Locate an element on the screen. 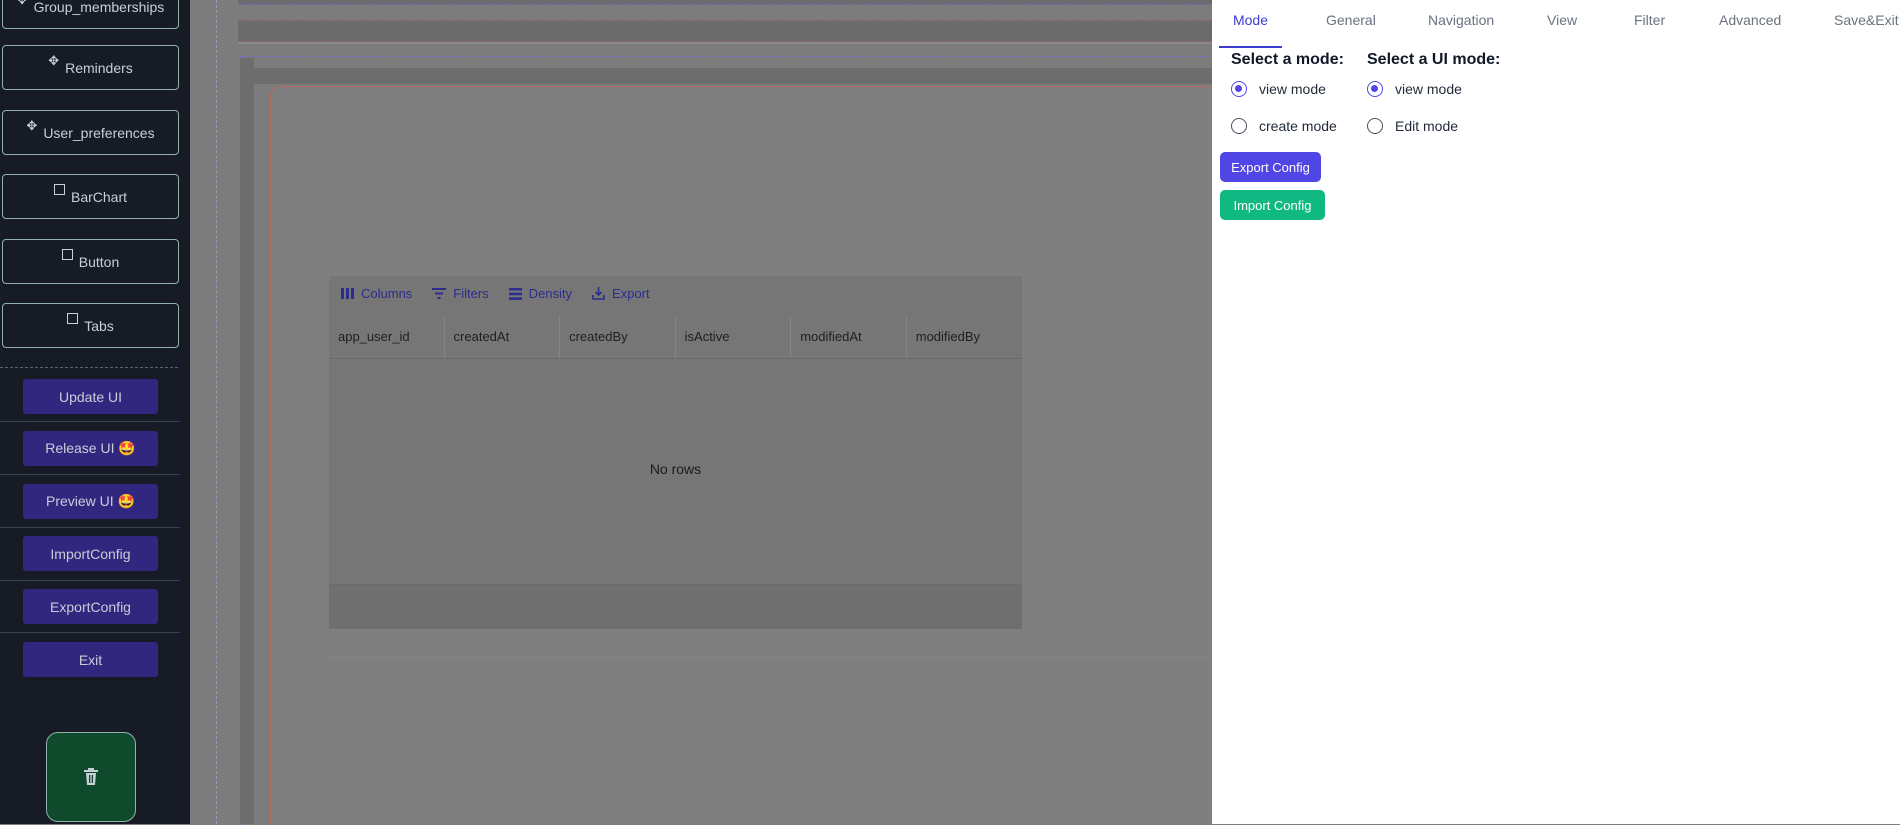 This screenshot has width=1900, height=825. import-config-button: ImportConfig is located at coordinates (90, 553).